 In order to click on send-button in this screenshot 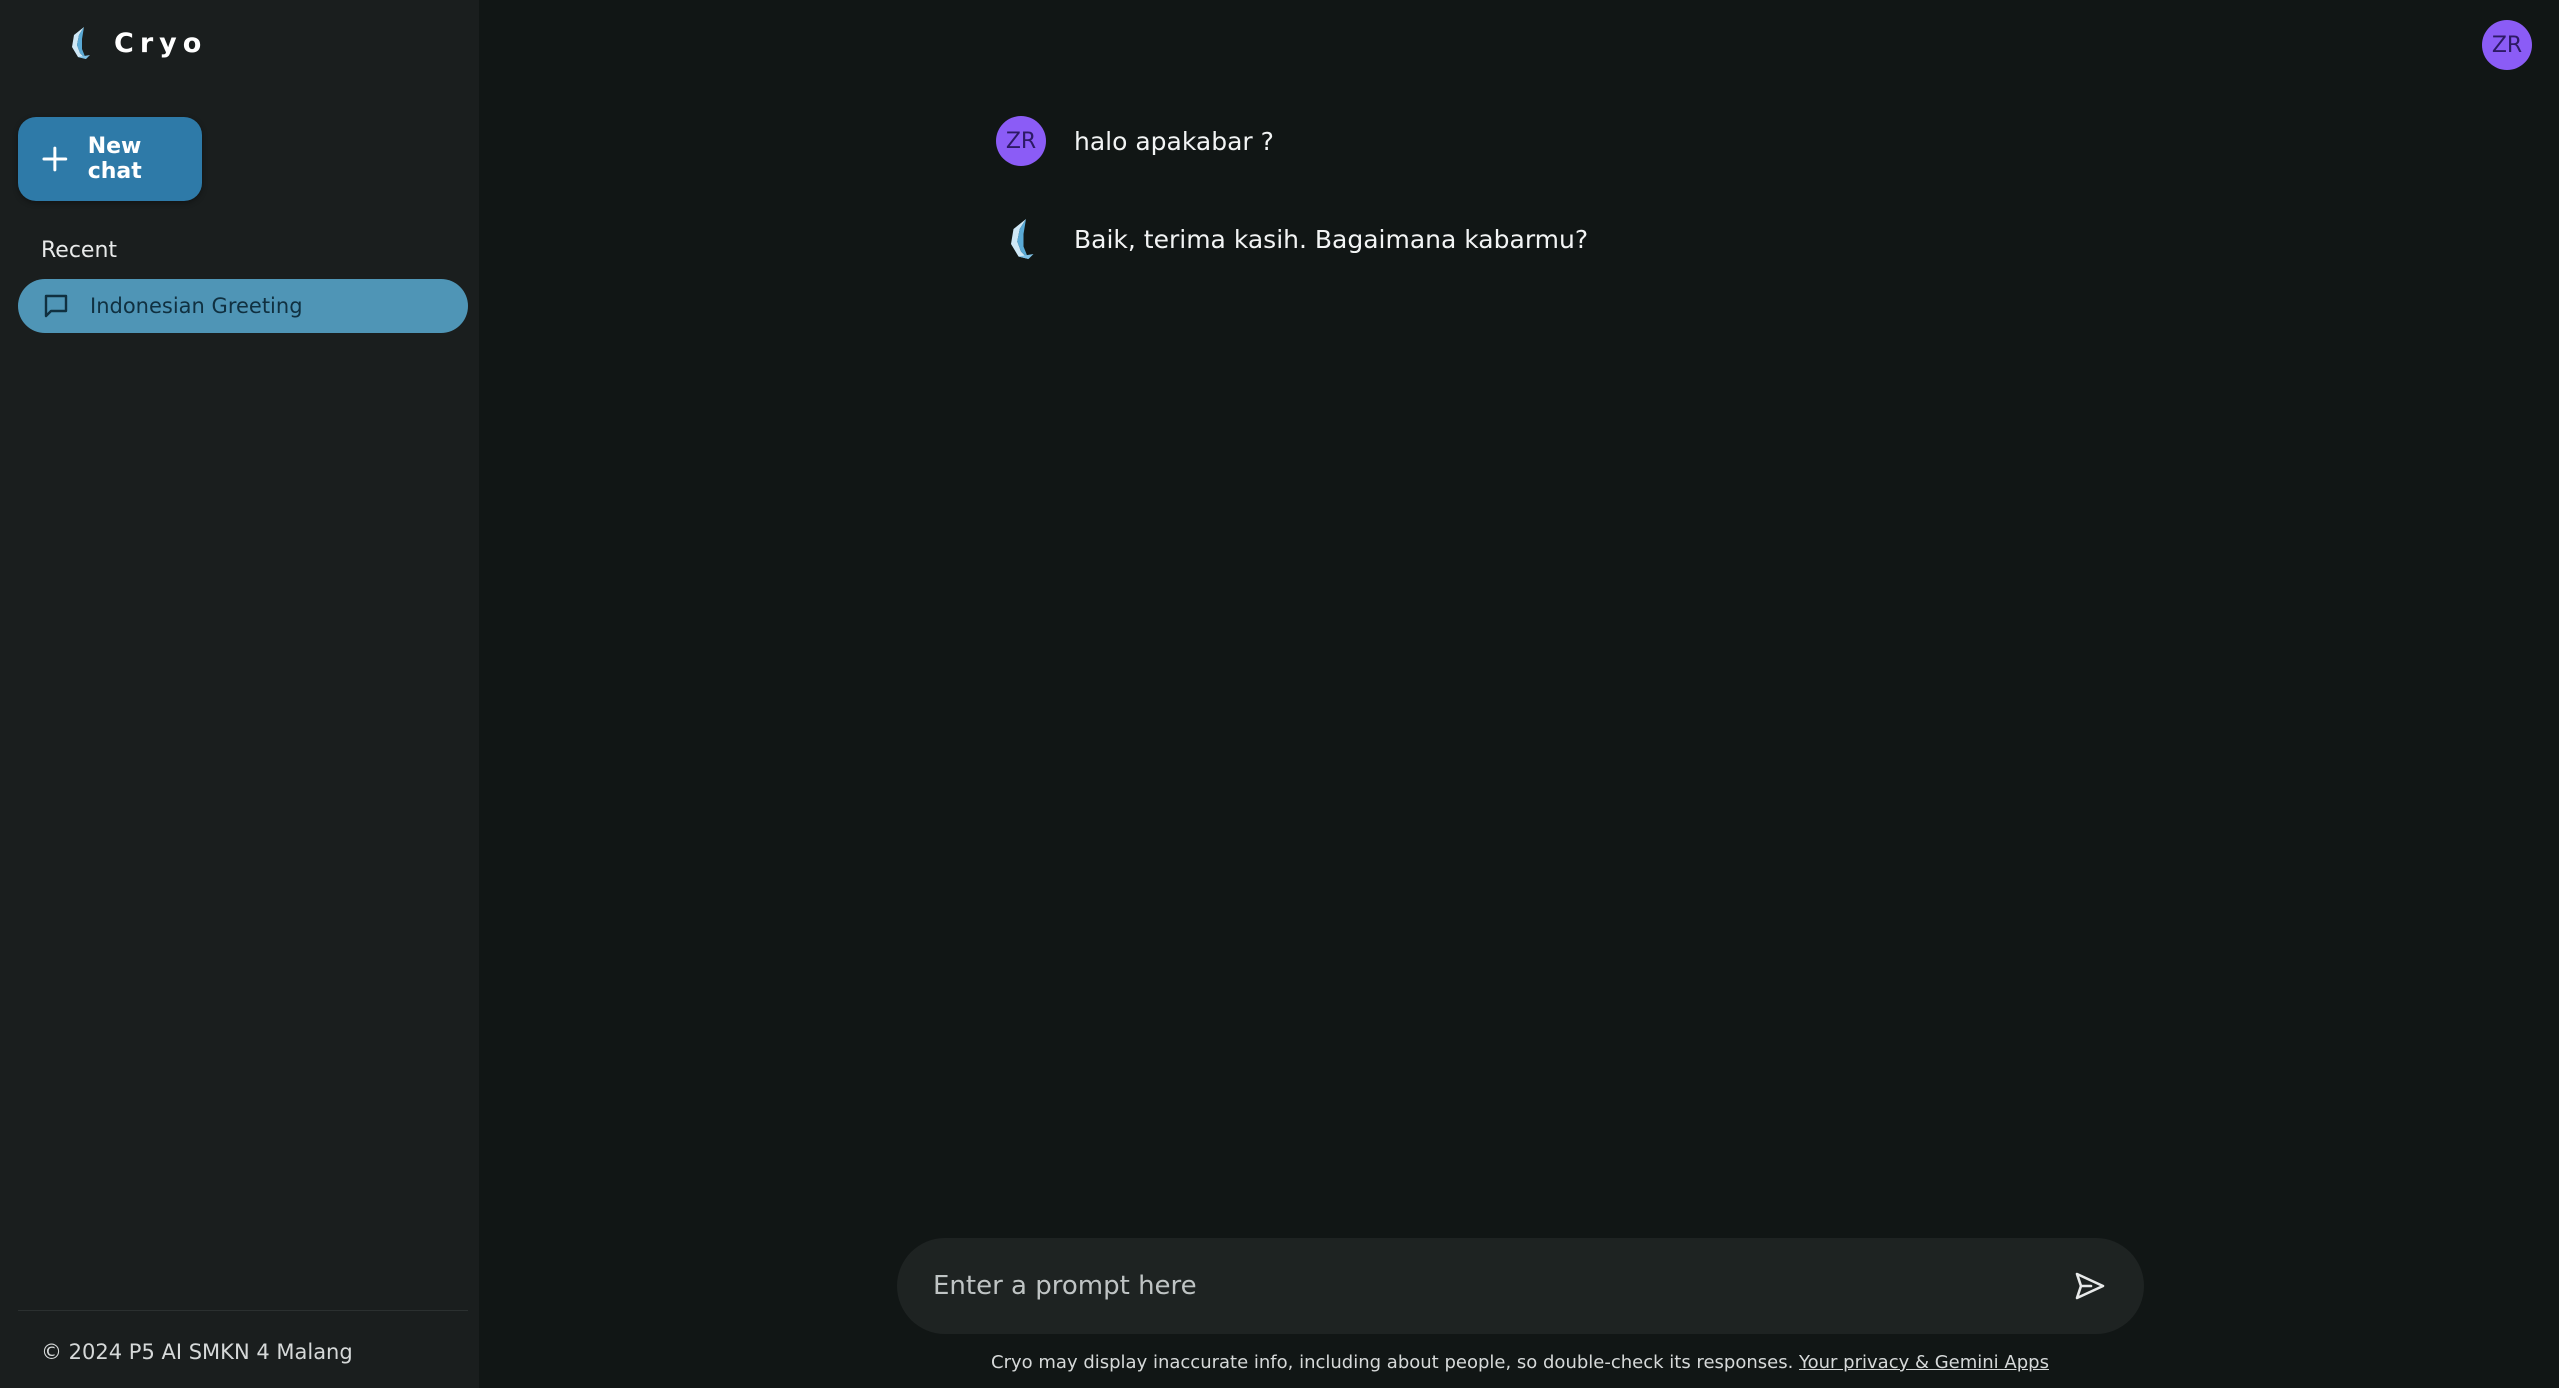, I will do `click(2090, 1286)`.